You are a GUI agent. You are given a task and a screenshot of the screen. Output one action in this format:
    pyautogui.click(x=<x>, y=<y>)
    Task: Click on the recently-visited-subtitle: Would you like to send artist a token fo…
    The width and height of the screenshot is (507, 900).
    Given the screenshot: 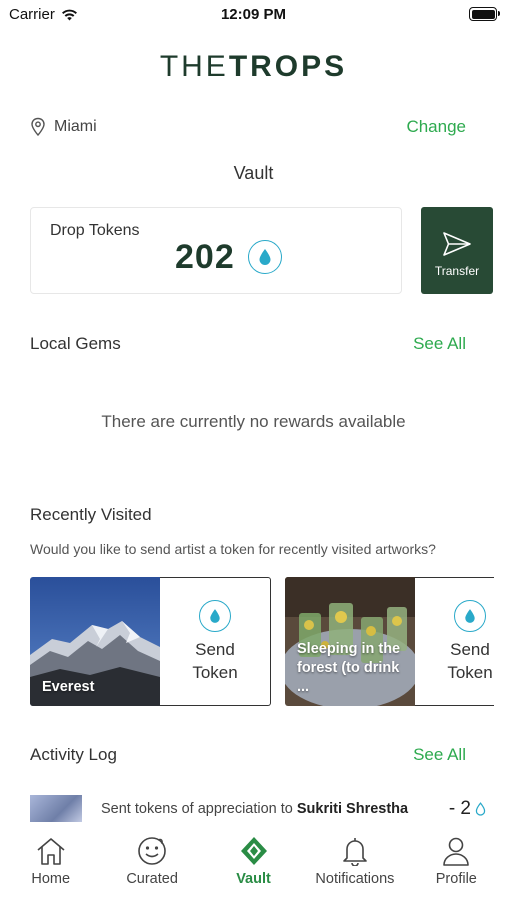 What is the action you would take?
    pyautogui.click(x=233, y=549)
    